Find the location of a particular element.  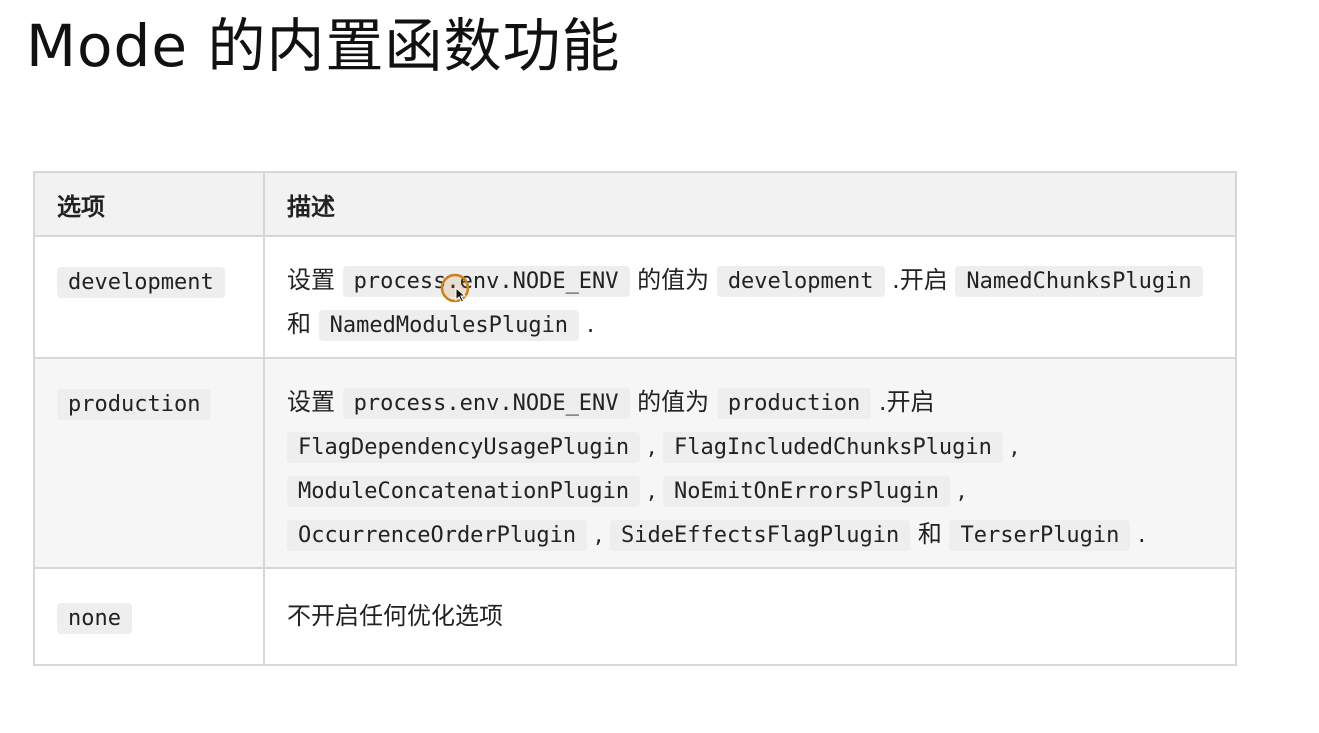

description-code: production is located at coordinates (794, 403).